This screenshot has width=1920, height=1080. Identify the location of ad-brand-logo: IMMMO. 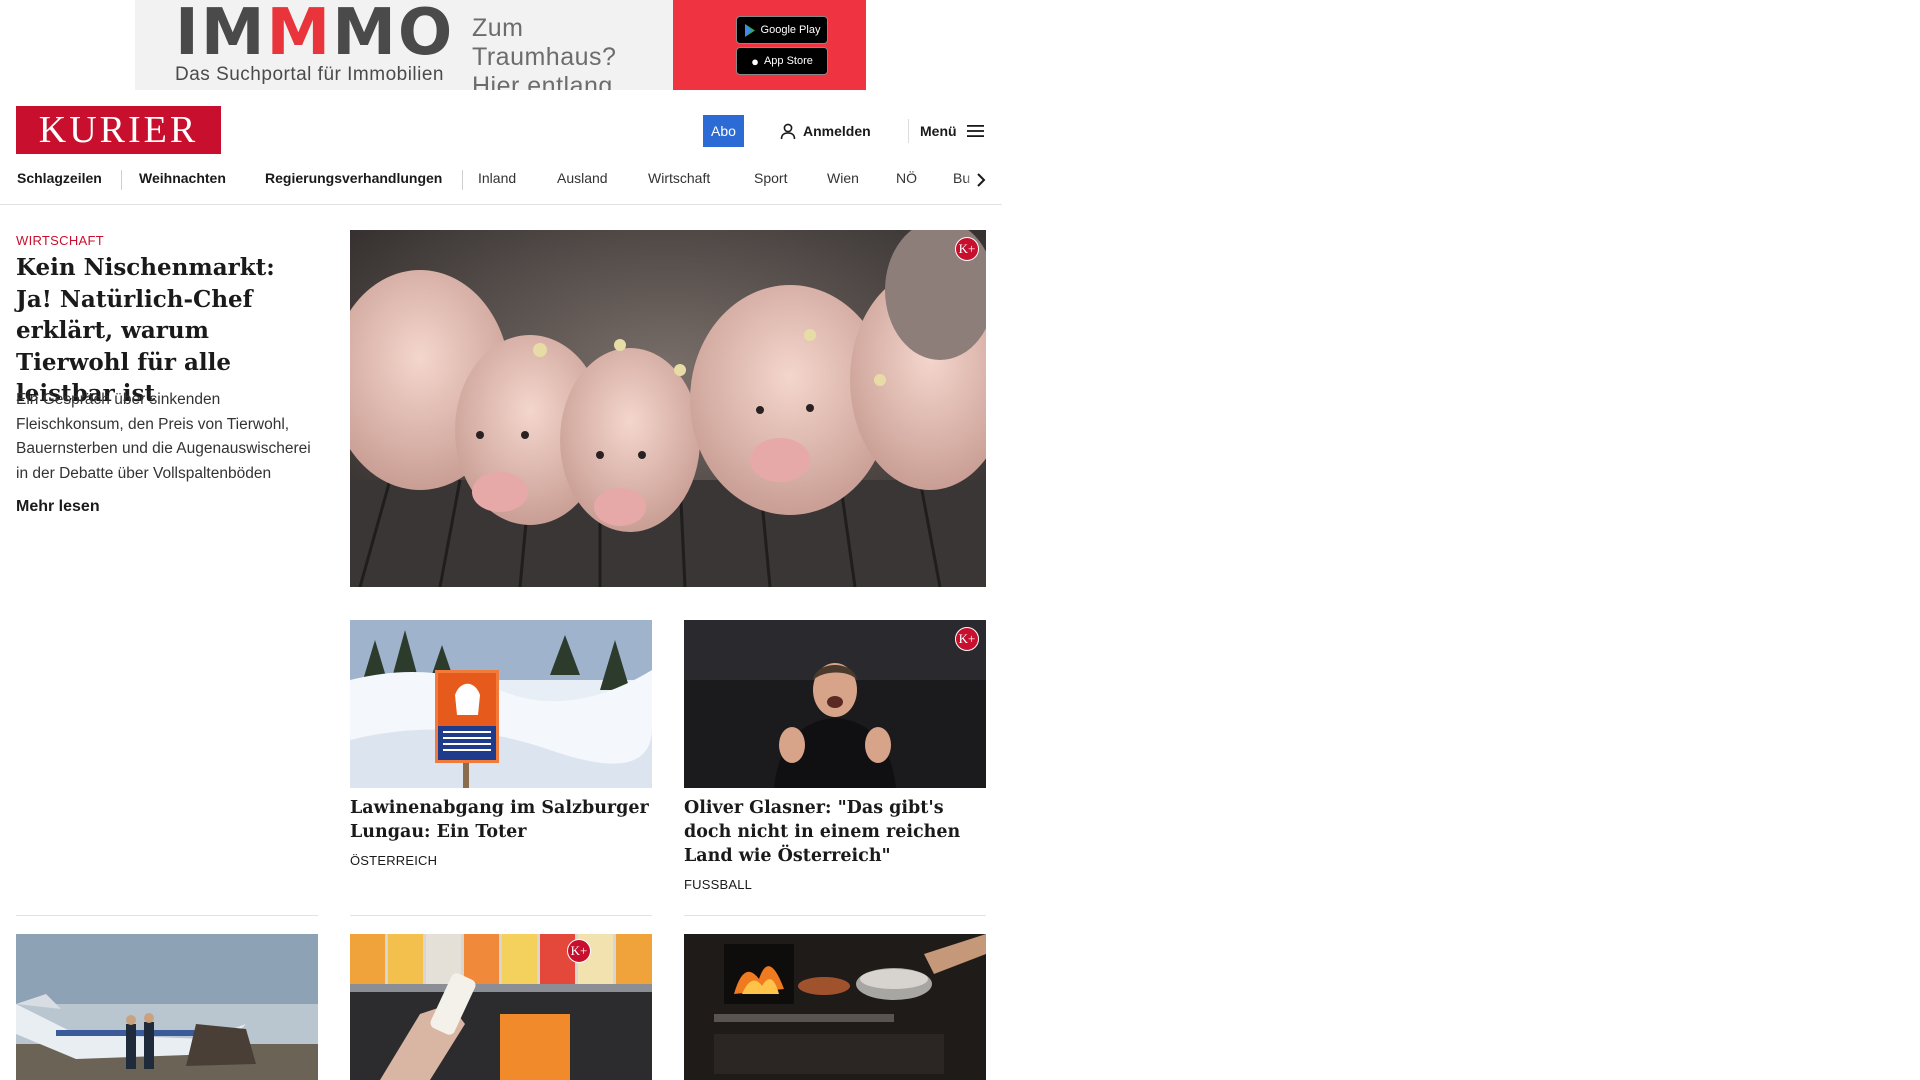
(315, 35).